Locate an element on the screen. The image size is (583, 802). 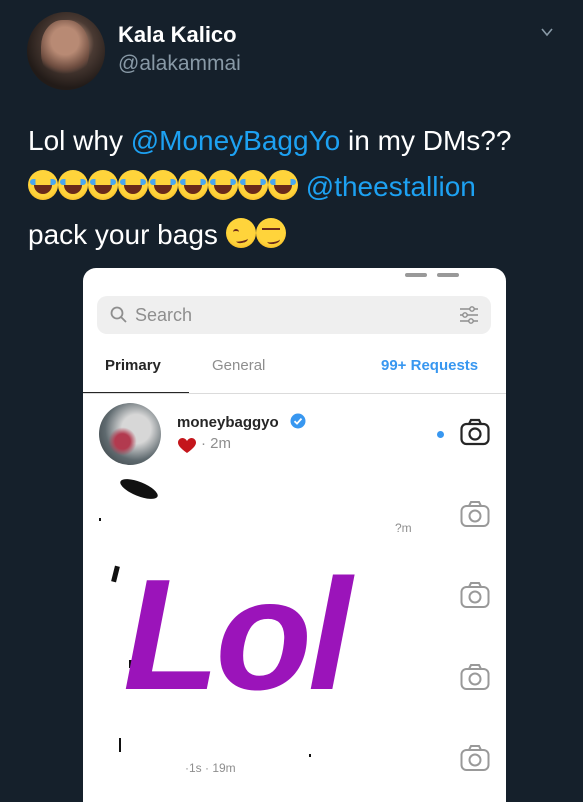
smirk-emoji-icon is located at coordinates (270, 233).